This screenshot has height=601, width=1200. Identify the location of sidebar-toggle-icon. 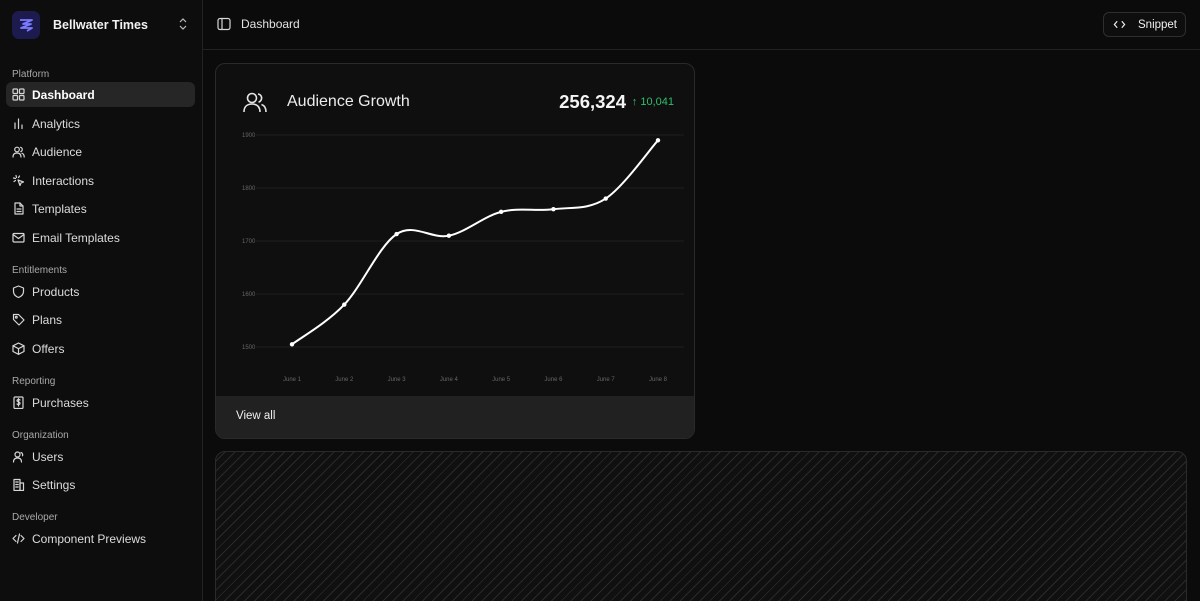
(224, 24).